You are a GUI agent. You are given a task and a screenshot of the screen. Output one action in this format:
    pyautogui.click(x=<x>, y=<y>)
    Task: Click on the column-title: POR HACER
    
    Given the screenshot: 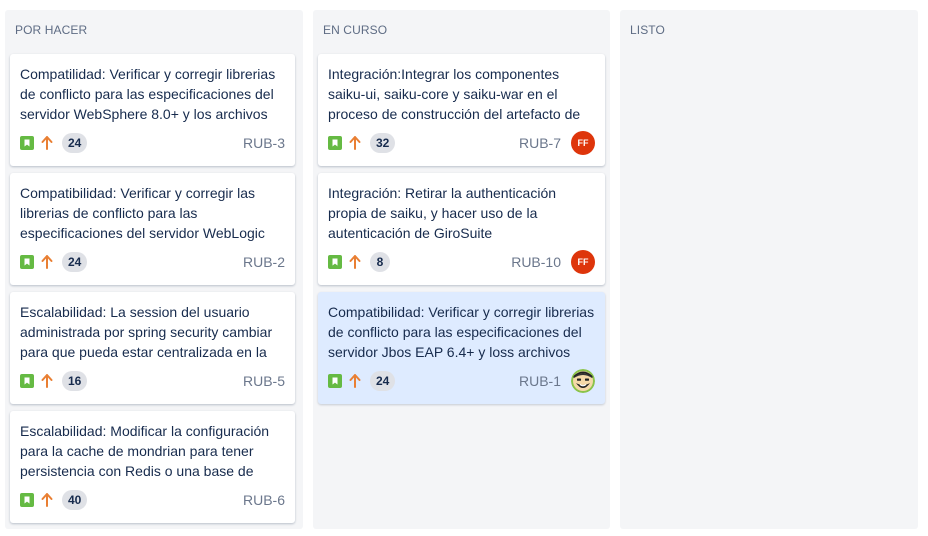 What is the action you would take?
    pyautogui.click(x=51, y=30)
    